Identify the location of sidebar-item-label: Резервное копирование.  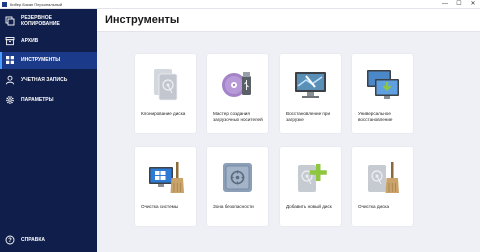
(40, 21).